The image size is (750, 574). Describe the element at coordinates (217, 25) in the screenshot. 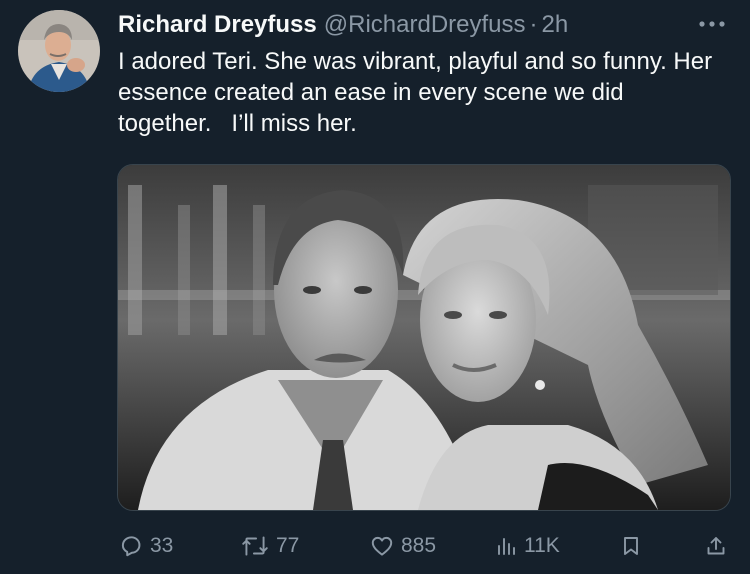

I see `author-display-name: Richard Dreyfuss` at that location.